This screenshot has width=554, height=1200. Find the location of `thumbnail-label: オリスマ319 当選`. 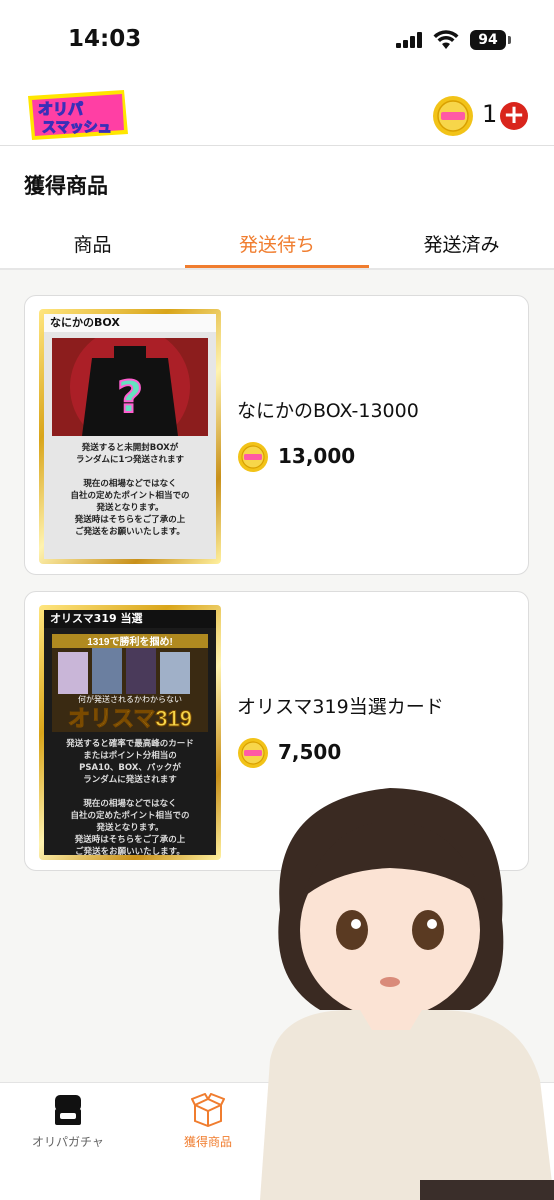

thumbnail-label: オリスマ319 当選 is located at coordinates (130, 619).